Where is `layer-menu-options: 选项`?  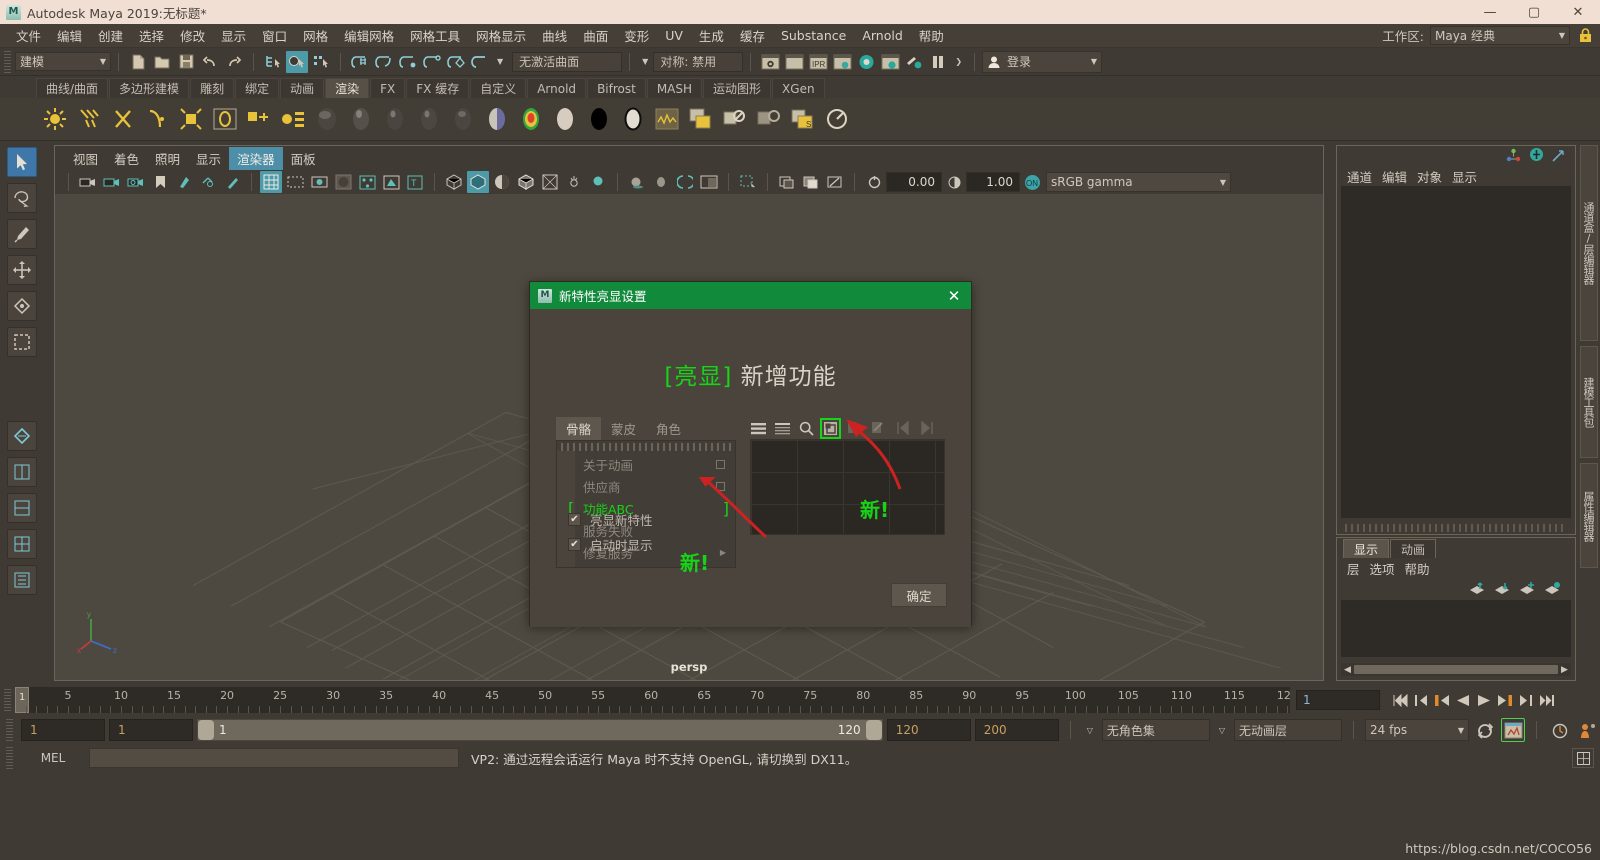
layer-menu-options: 选项 is located at coordinates (1387, 568).